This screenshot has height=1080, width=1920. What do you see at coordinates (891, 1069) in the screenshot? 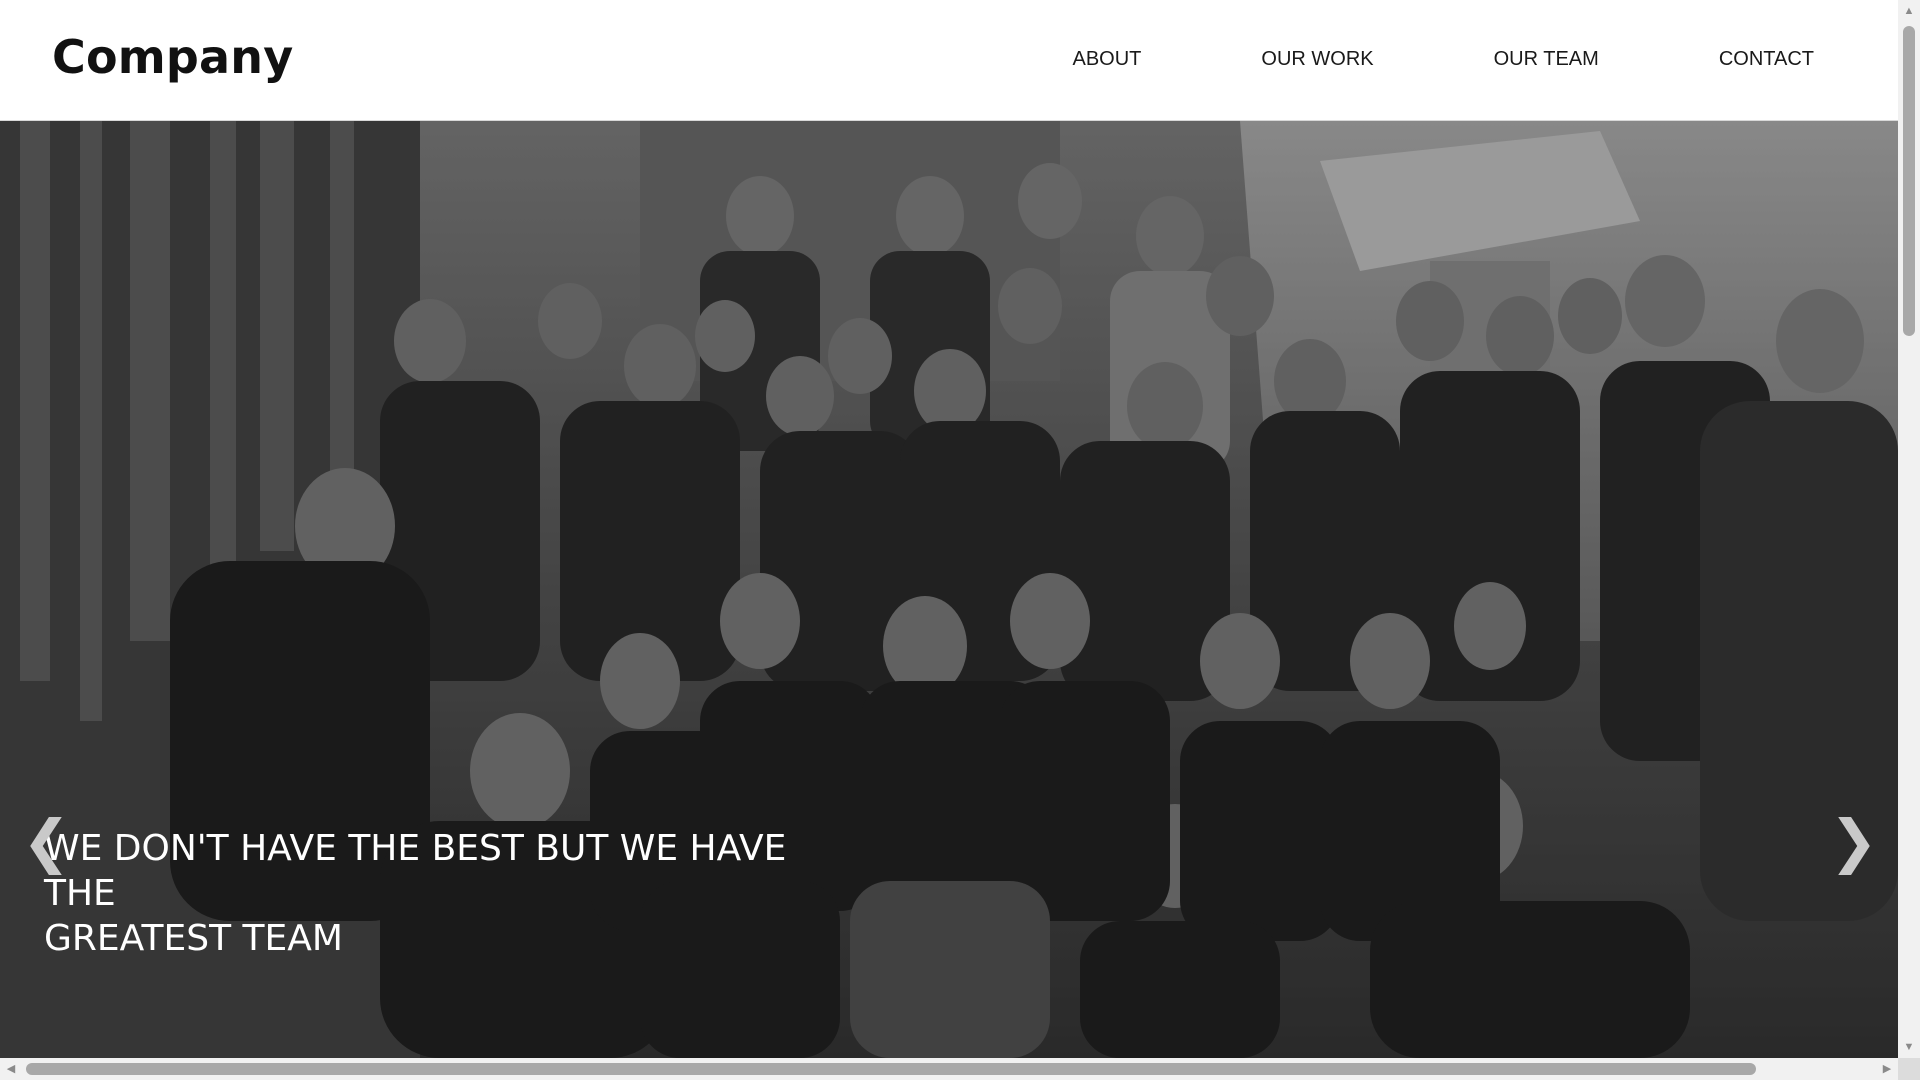
I see `horizontal-scroll-thumb` at bounding box center [891, 1069].